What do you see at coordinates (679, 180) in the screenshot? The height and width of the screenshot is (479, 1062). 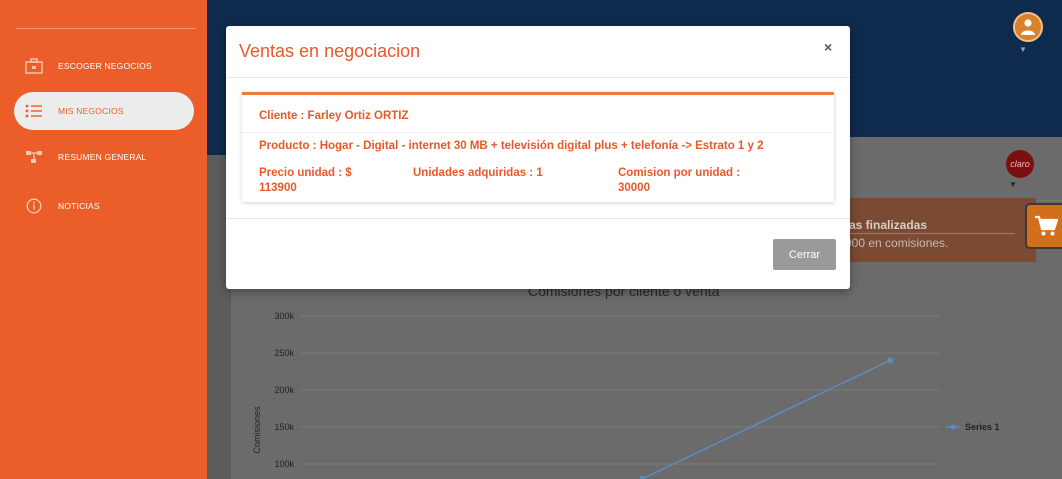 I see `unit-commission: Comision por unidad : 30000` at bounding box center [679, 180].